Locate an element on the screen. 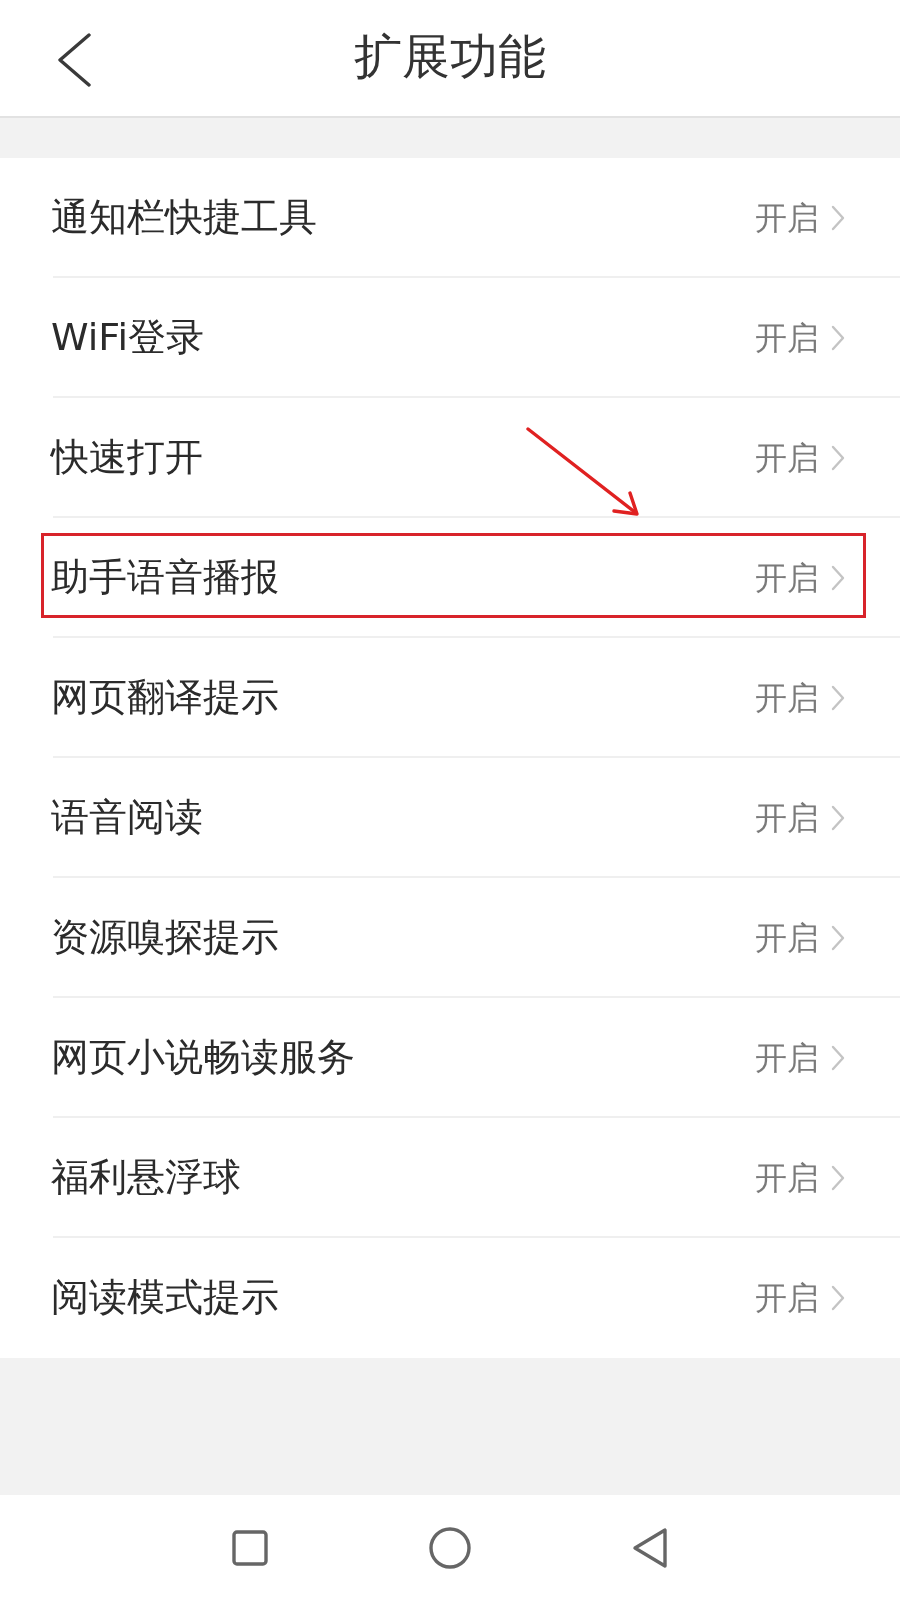 The height and width of the screenshot is (1600, 900). setting-label: 语音阅读 is located at coordinates (127, 818).